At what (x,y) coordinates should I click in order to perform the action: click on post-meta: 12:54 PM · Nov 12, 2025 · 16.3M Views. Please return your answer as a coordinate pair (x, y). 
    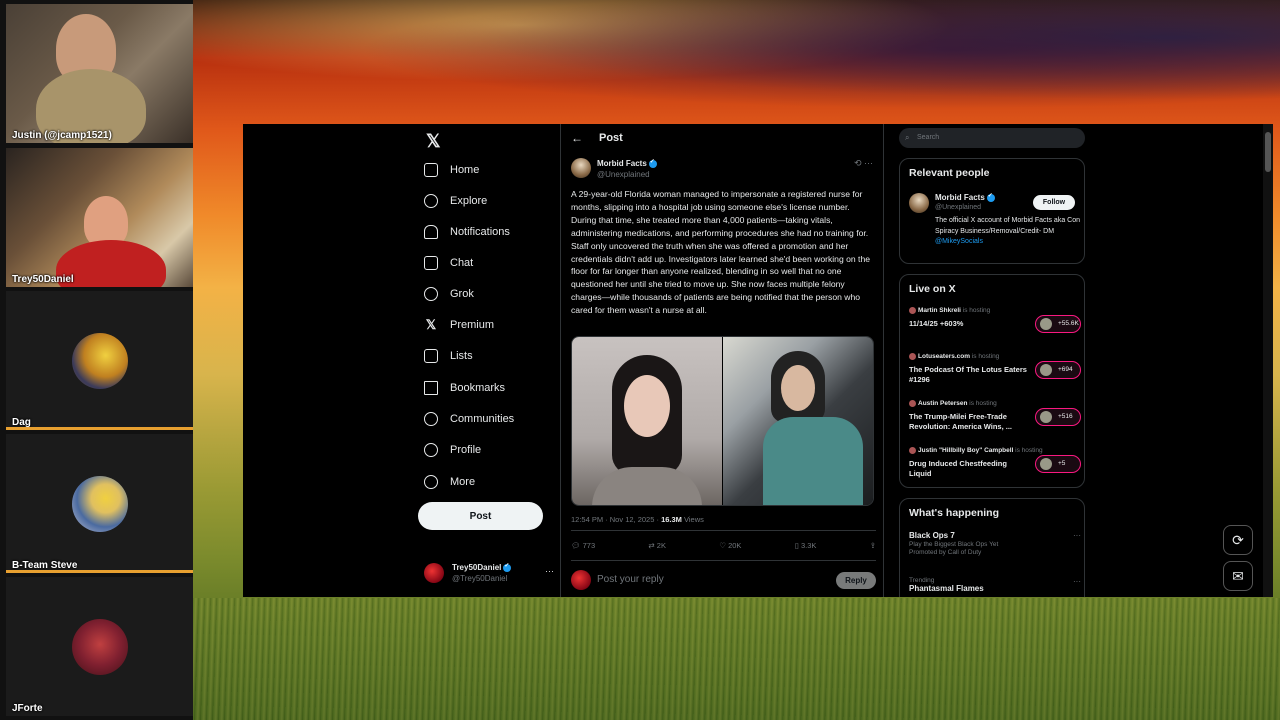
    Looking at the image, I should click on (637, 519).